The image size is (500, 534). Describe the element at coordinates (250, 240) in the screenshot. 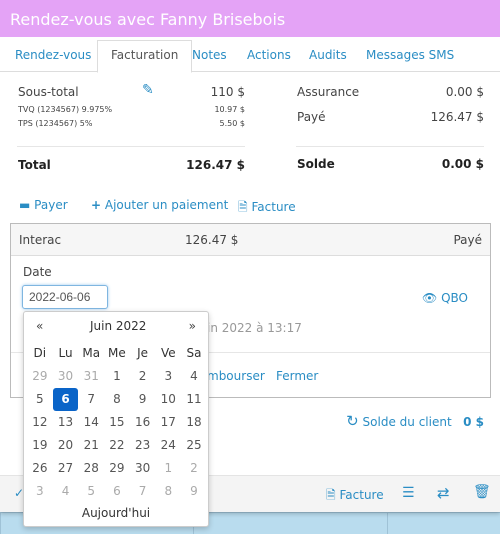

I see `payment-header: Interac 126.47 $ Payé` at that location.